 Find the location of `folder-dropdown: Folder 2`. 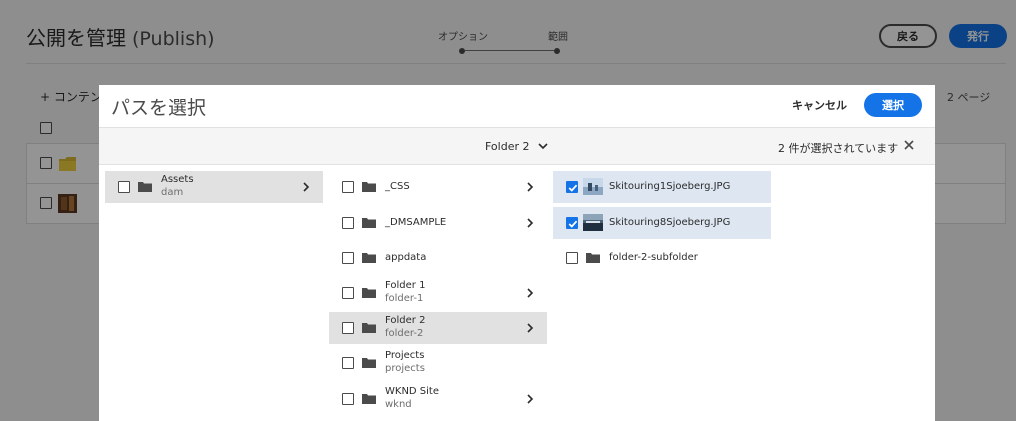

folder-dropdown: Folder 2 is located at coordinates (516, 146).